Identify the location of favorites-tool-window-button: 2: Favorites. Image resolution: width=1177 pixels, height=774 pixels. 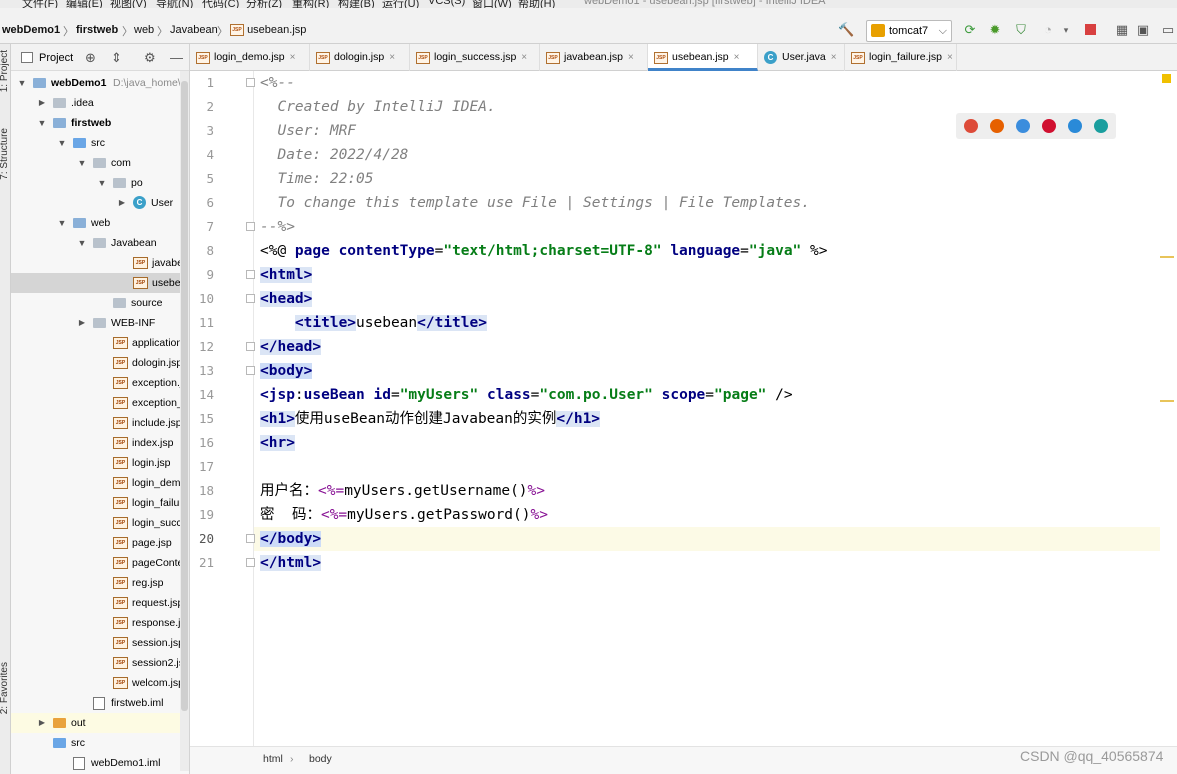
(5, 688).